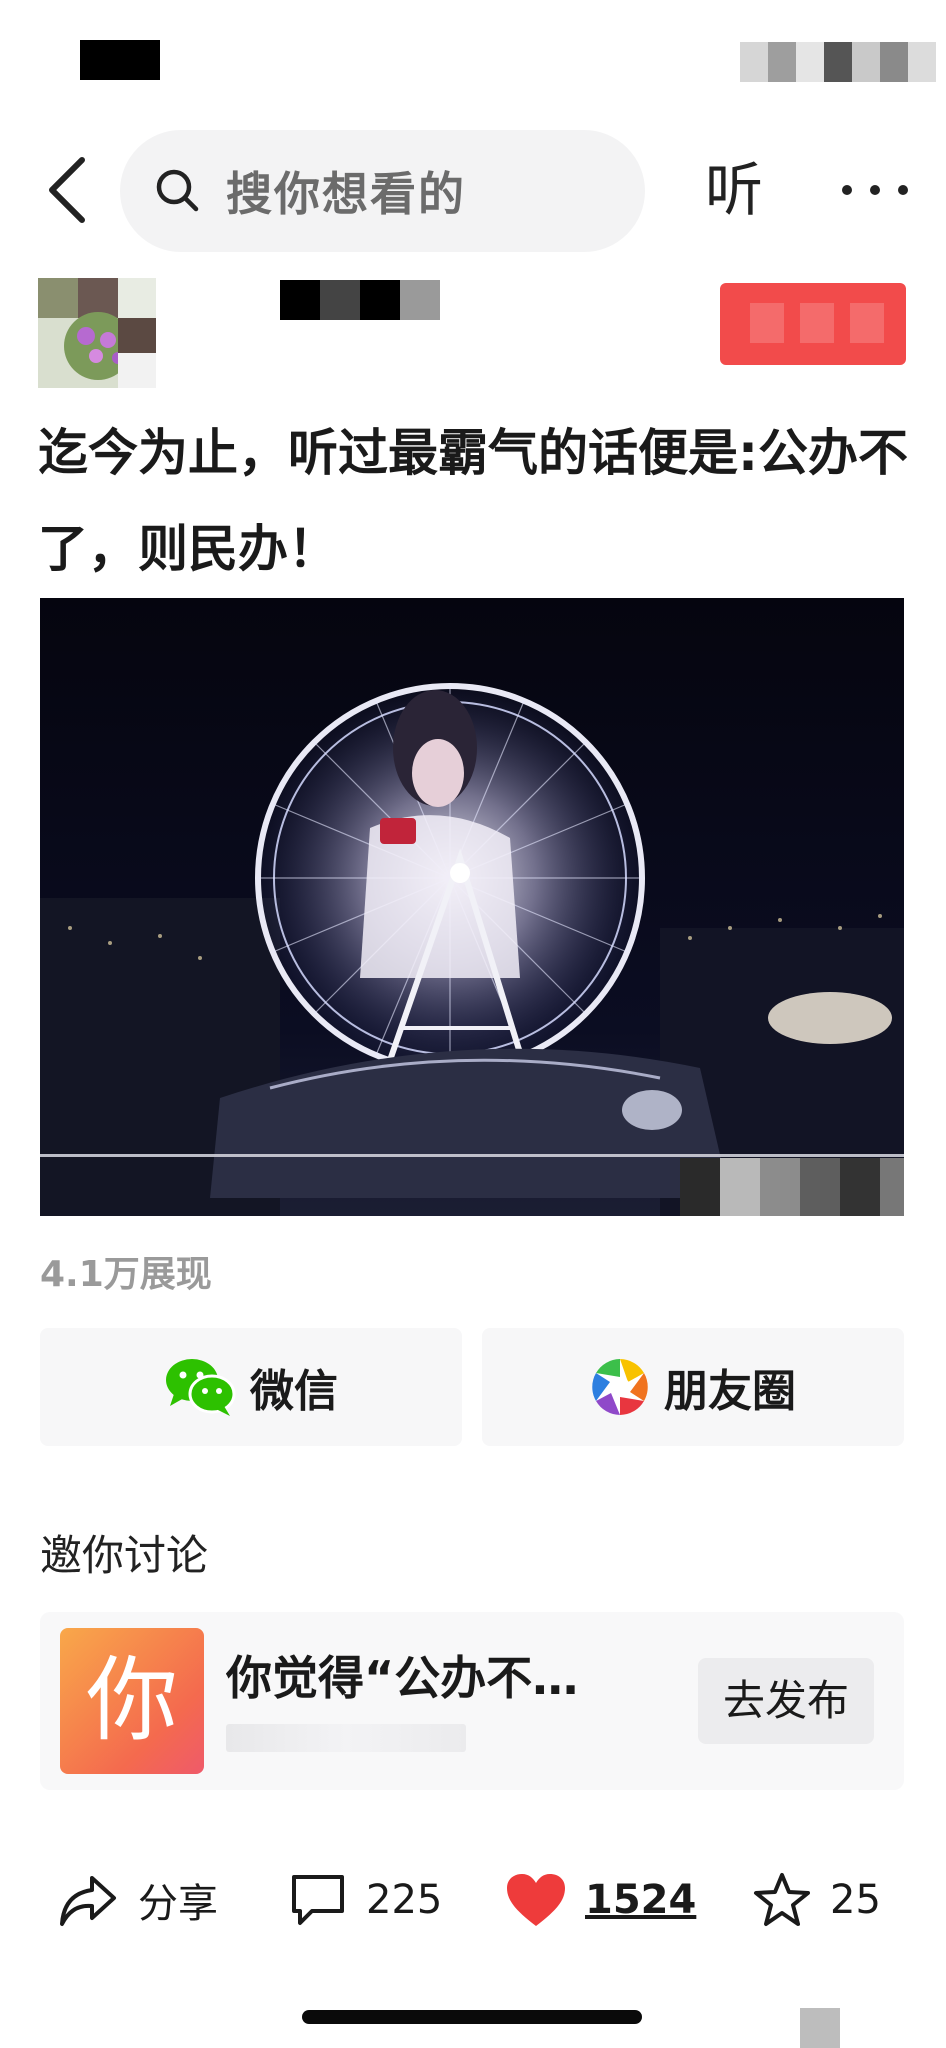 This screenshot has height=2048, width=946. What do you see at coordinates (294, 1391) in the screenshot?
I see `wechat-label: 微信` at bounding box center [294, 1391].